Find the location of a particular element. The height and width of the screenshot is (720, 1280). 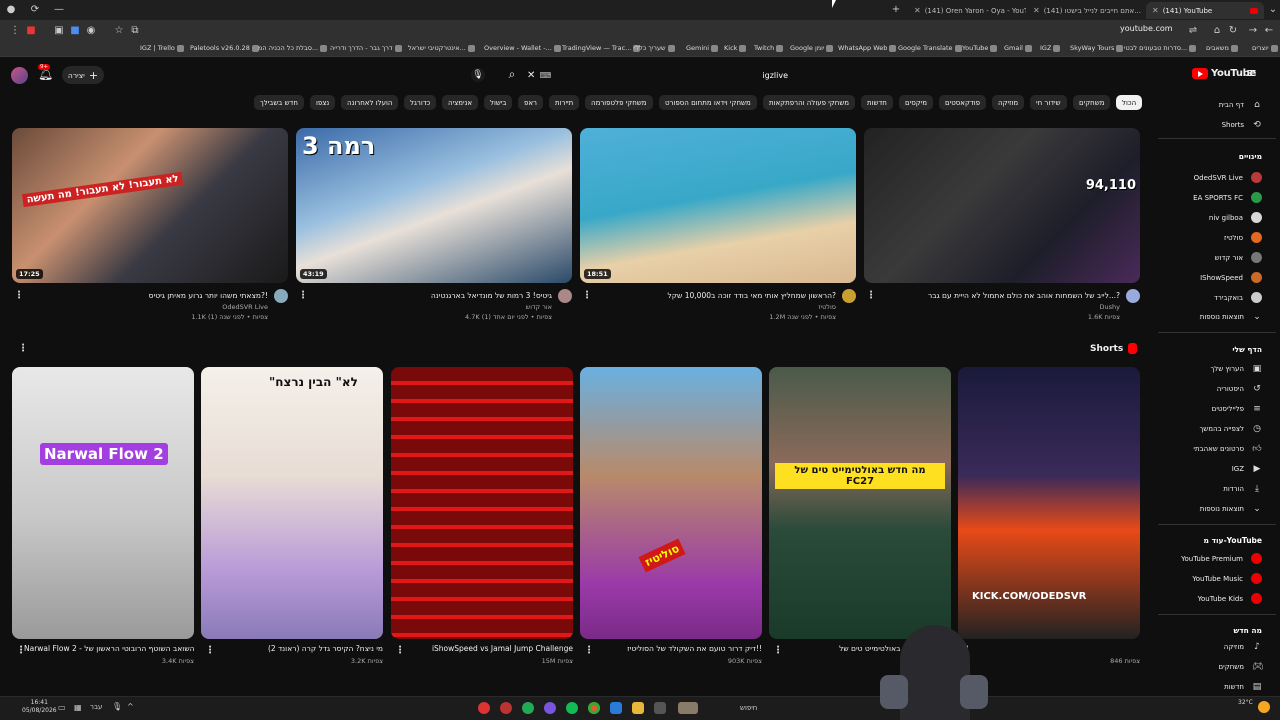

refresh-icon: ⟳ is located at coordinates (35, 10).